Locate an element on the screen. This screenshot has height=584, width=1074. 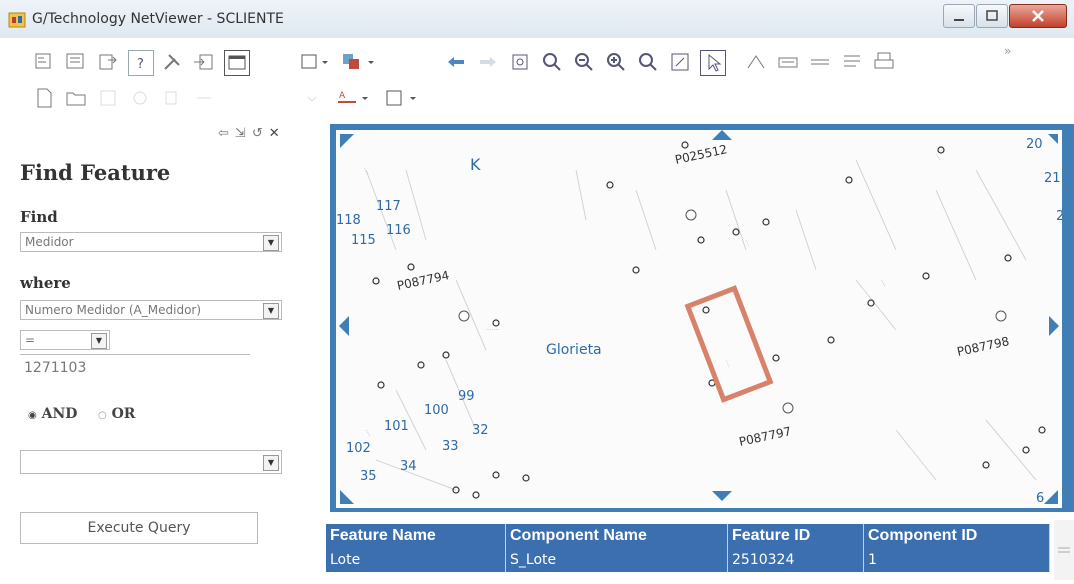
zoom-out-icon is located at coordinates (584, 62).